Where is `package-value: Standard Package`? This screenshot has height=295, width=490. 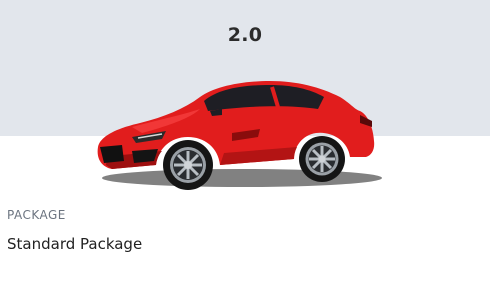
package-value: Standard Package is located at coordinates (75, 244).